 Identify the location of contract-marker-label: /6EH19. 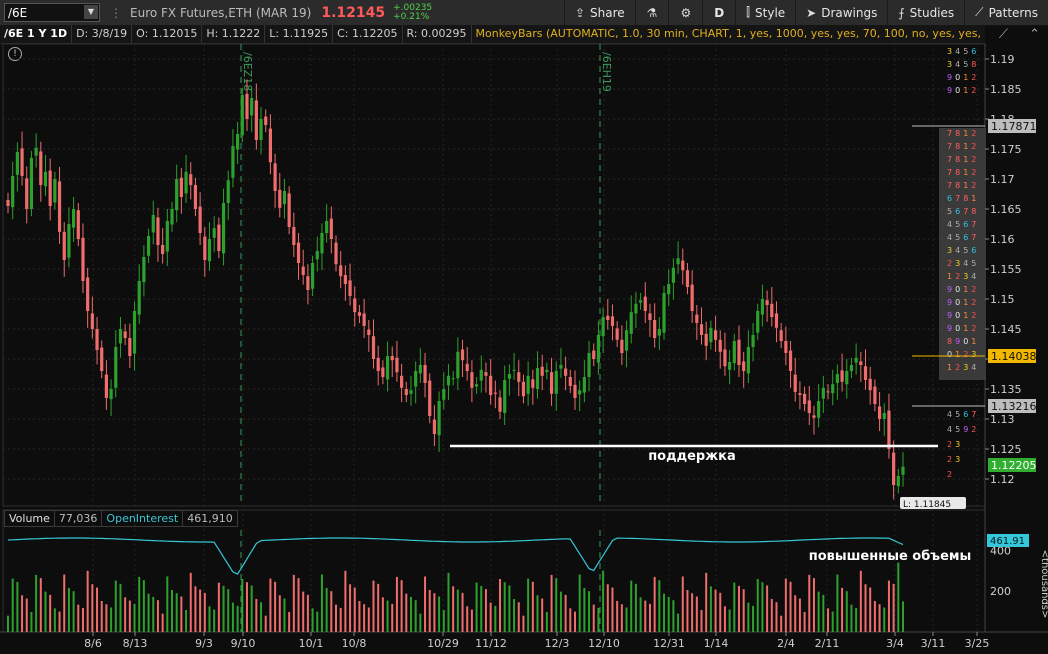
(606, 72).